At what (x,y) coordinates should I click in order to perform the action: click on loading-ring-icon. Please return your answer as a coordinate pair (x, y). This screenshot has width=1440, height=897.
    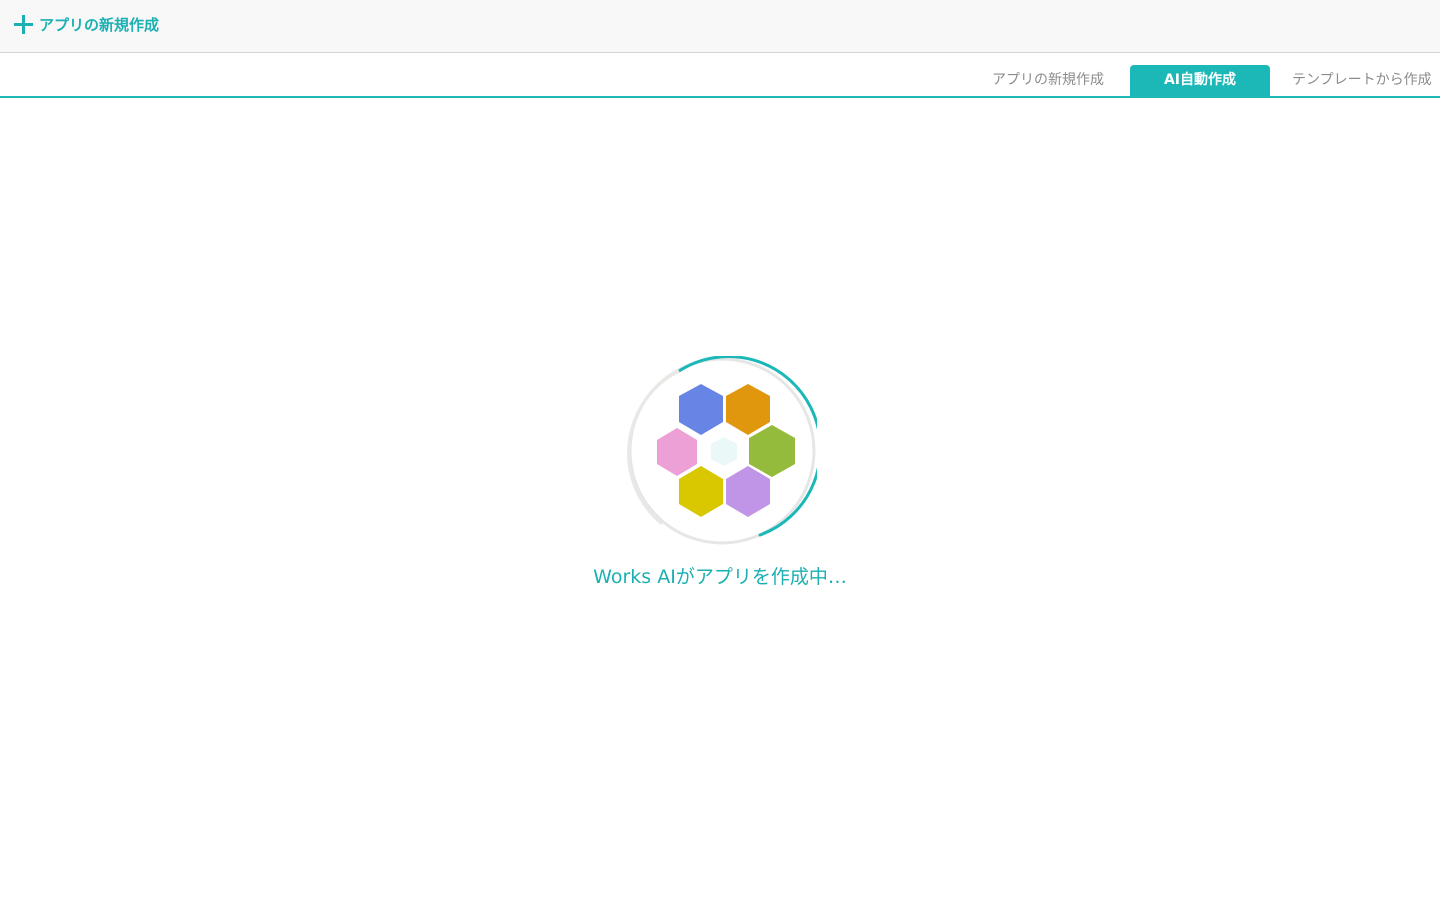
    Looking at the image, I should click on (724, 450).